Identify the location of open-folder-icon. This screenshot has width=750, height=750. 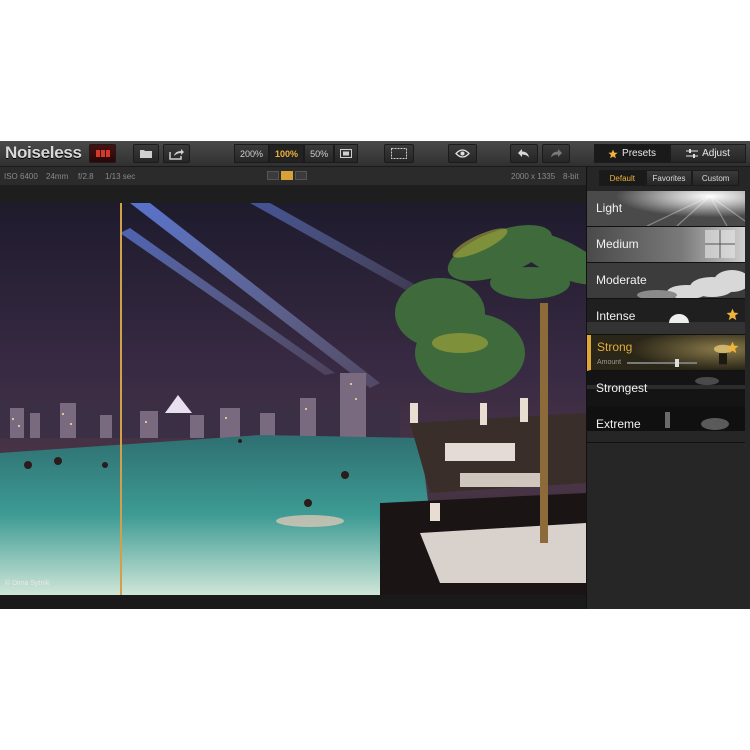
(146, 154).